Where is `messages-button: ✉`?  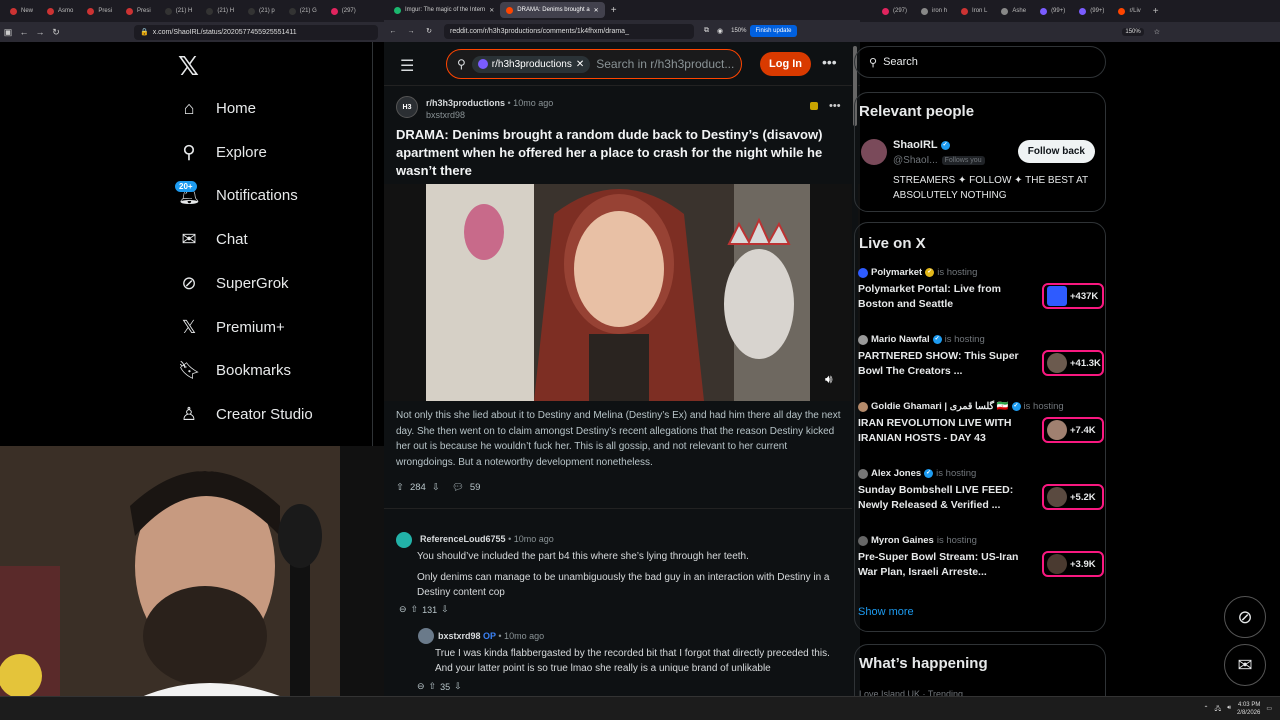 messages-button: ✉ is located at coordinates (1245, 665).